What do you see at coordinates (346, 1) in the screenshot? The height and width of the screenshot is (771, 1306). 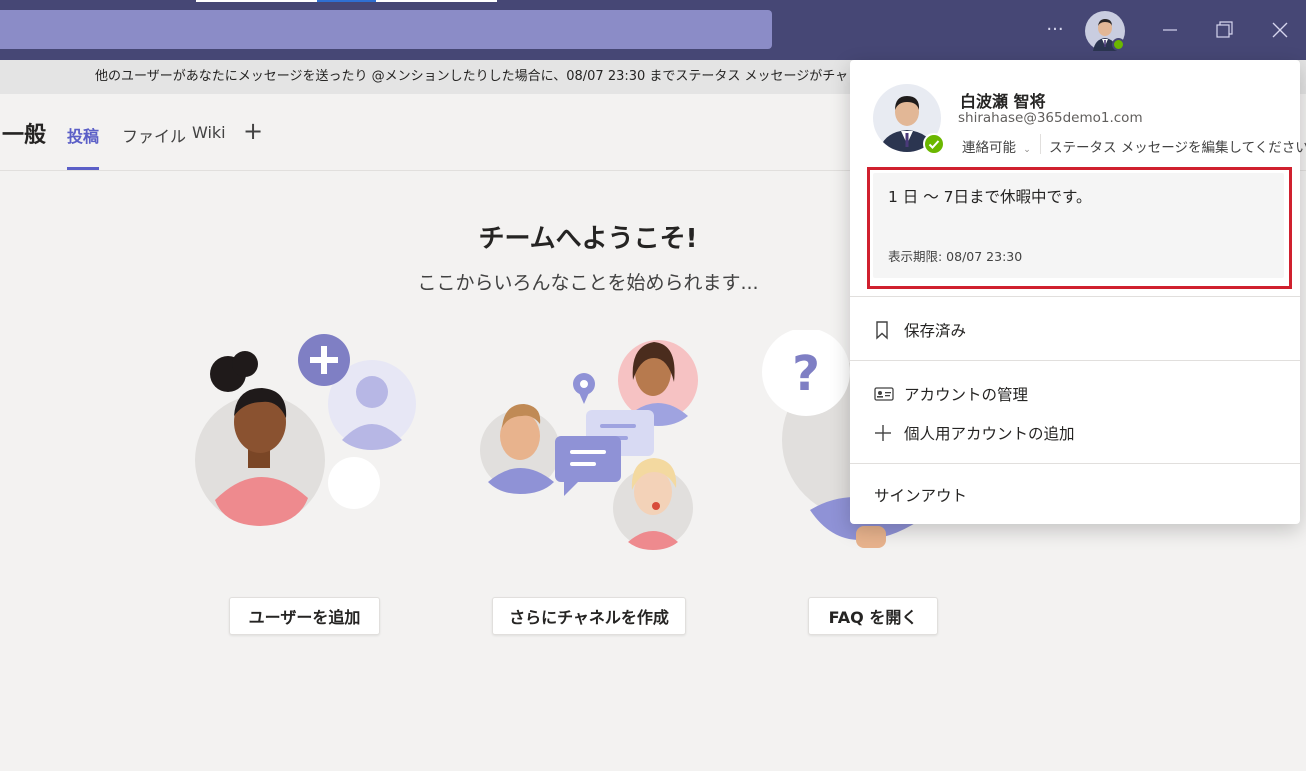 I see `top-strip-mid` at bounding box center [346, 1].